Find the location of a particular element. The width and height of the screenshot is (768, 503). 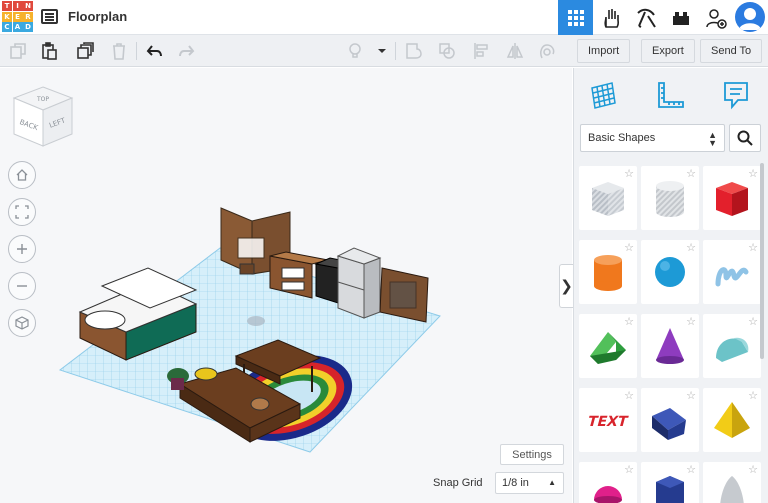

logo-letter: C is located at coordinates (7, 27).